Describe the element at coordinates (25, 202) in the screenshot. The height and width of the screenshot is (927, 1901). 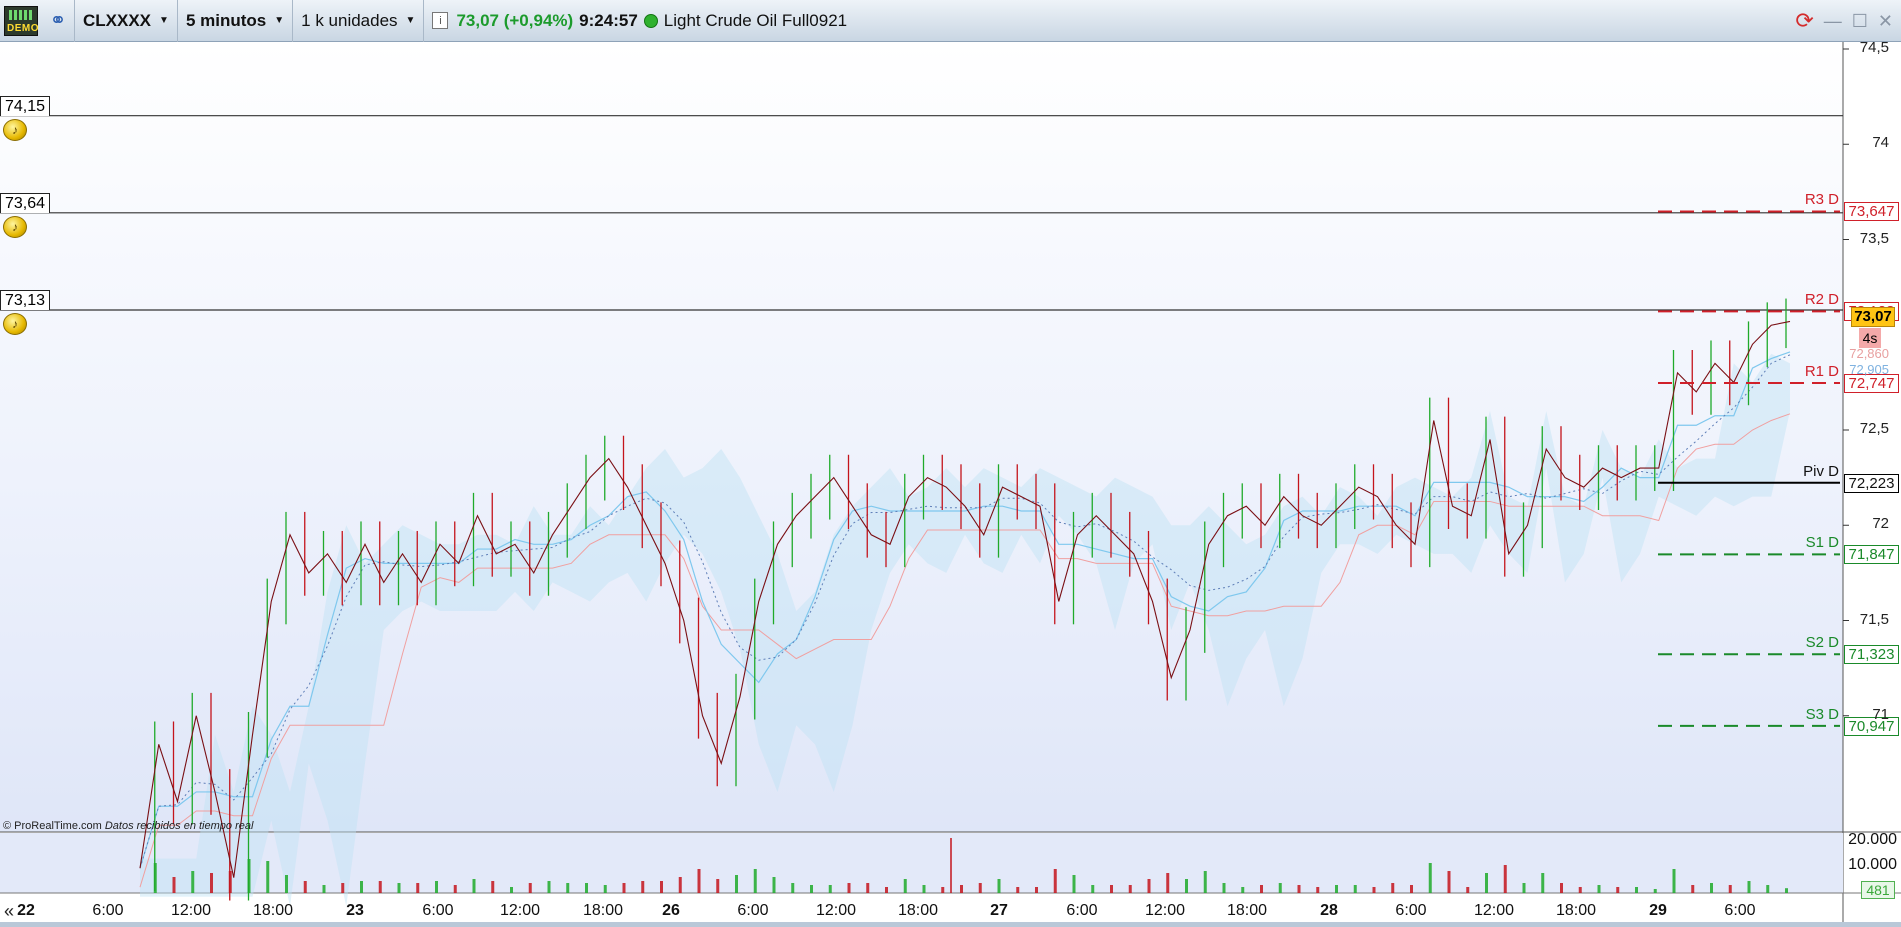
I see `alert-price-label: 73,64` at that location.